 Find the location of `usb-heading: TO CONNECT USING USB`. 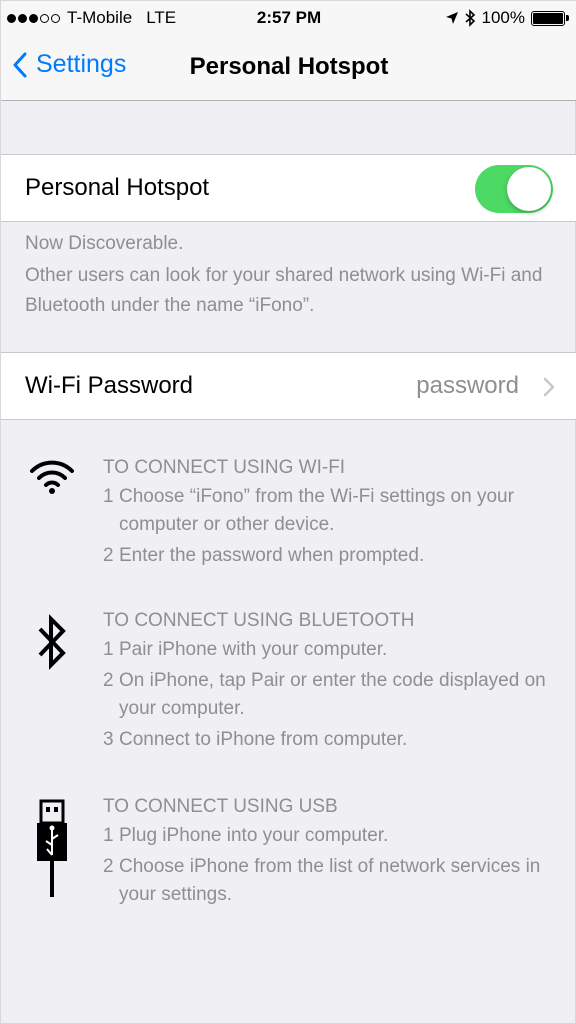

usb-heading: TO CONNECT USING USB is located at coordinates (220, 806).